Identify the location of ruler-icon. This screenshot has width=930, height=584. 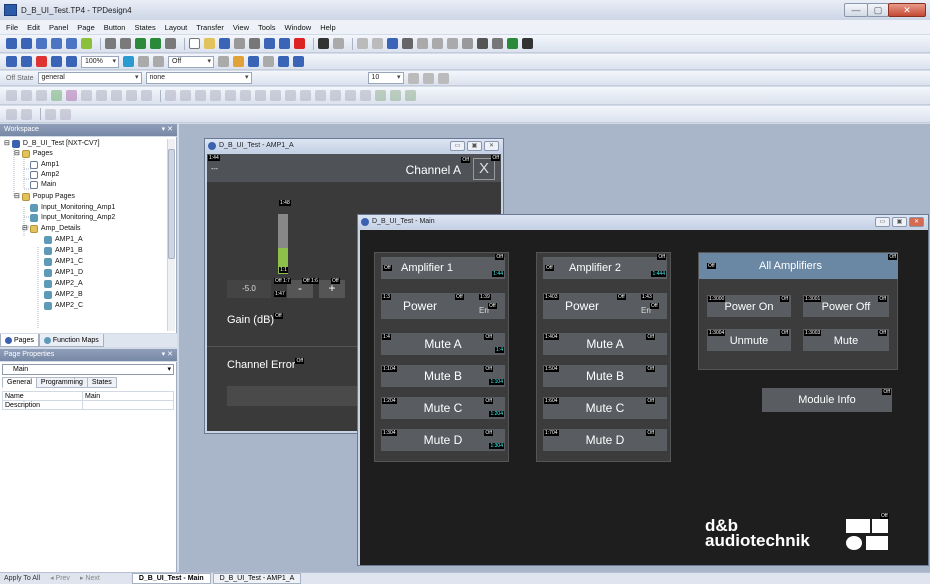
(350, 95).